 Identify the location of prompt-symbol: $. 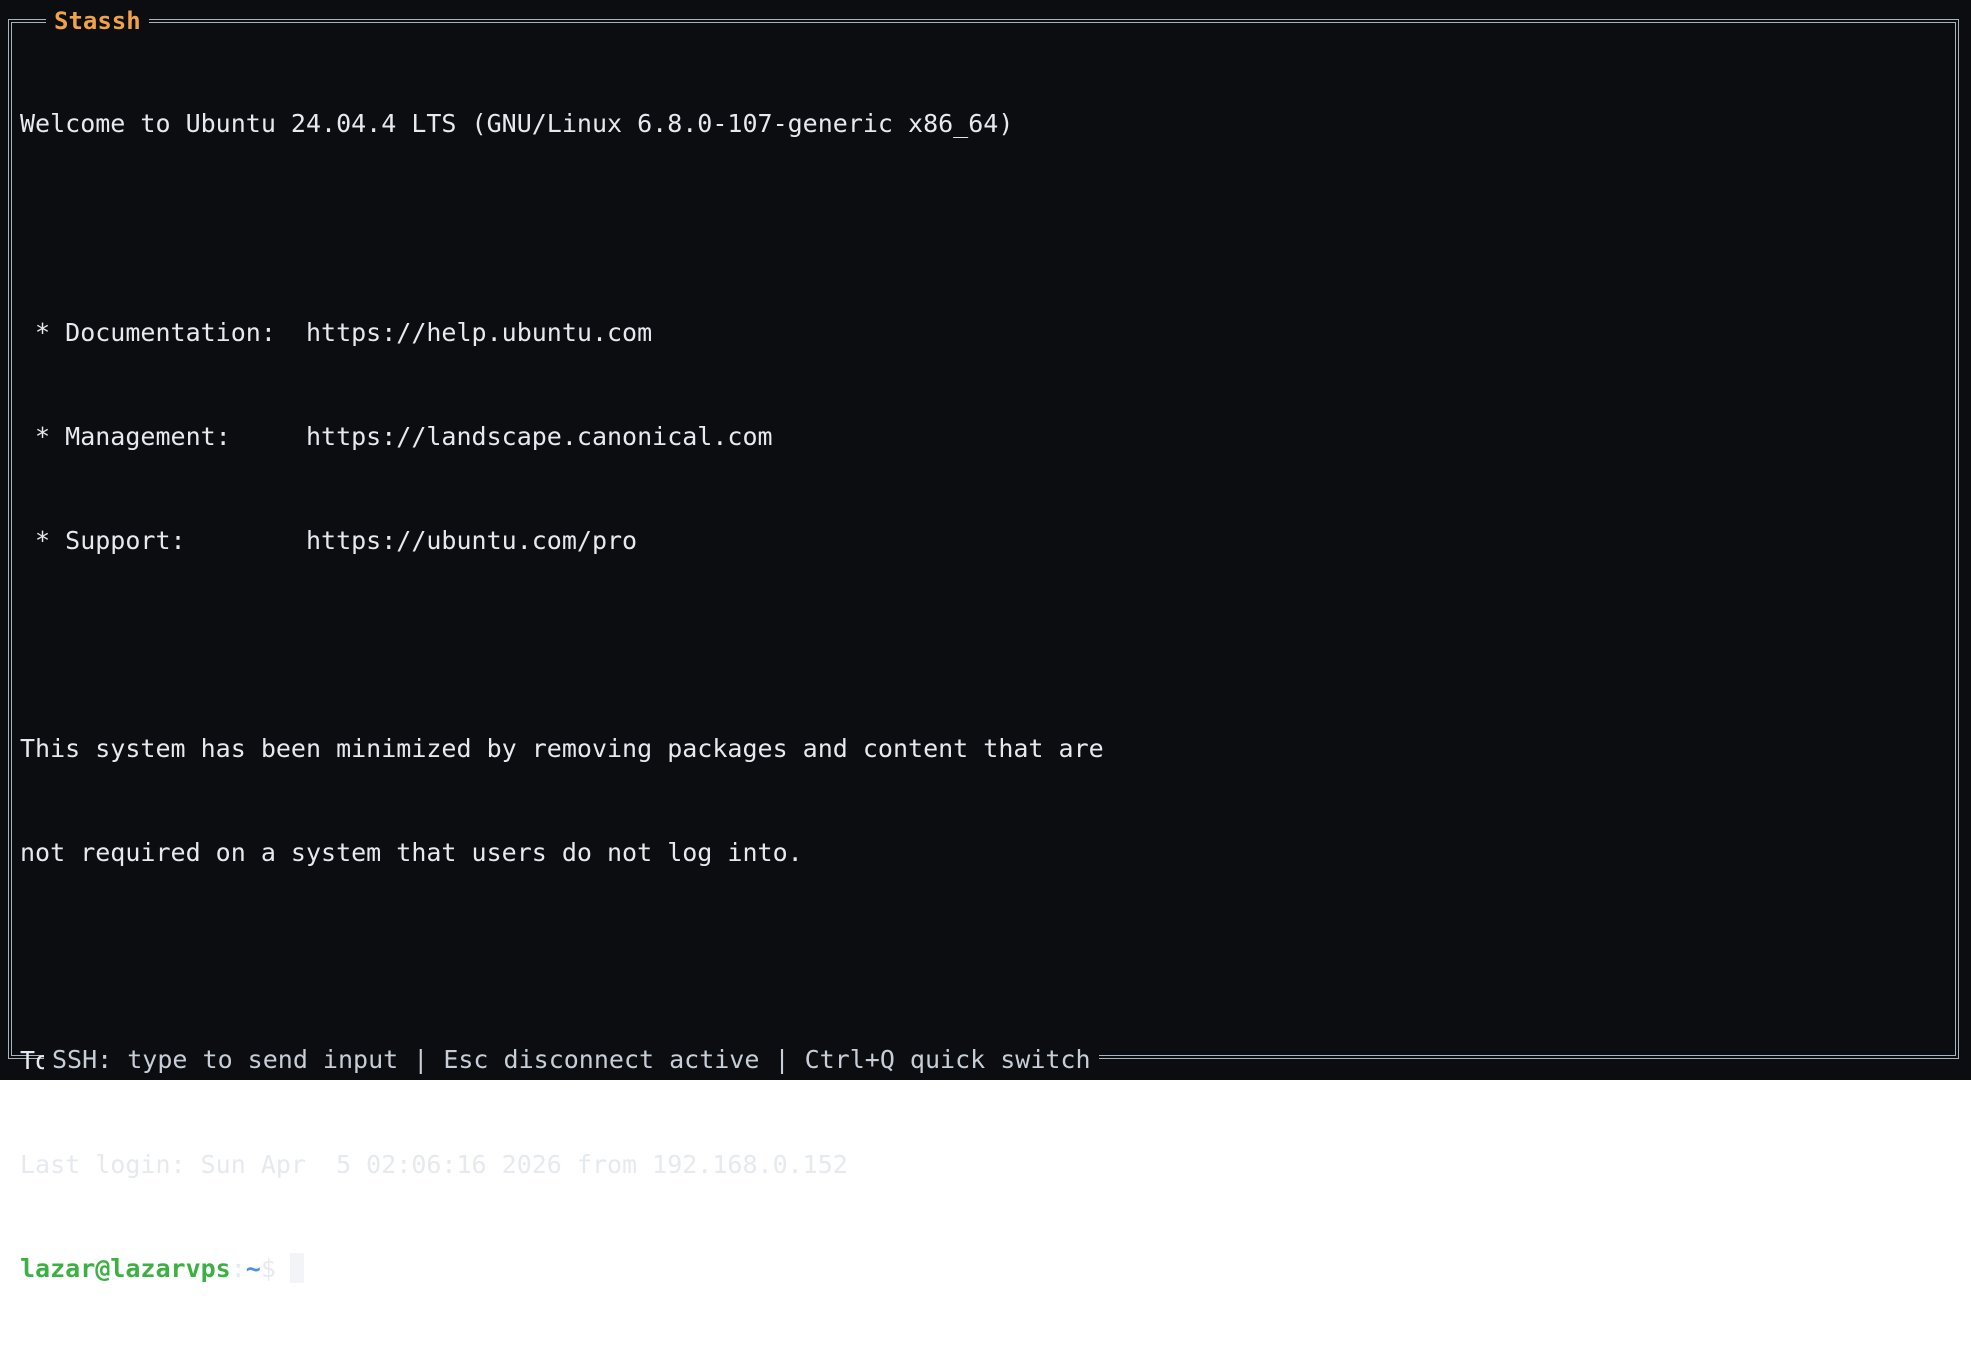
(268, 1269).